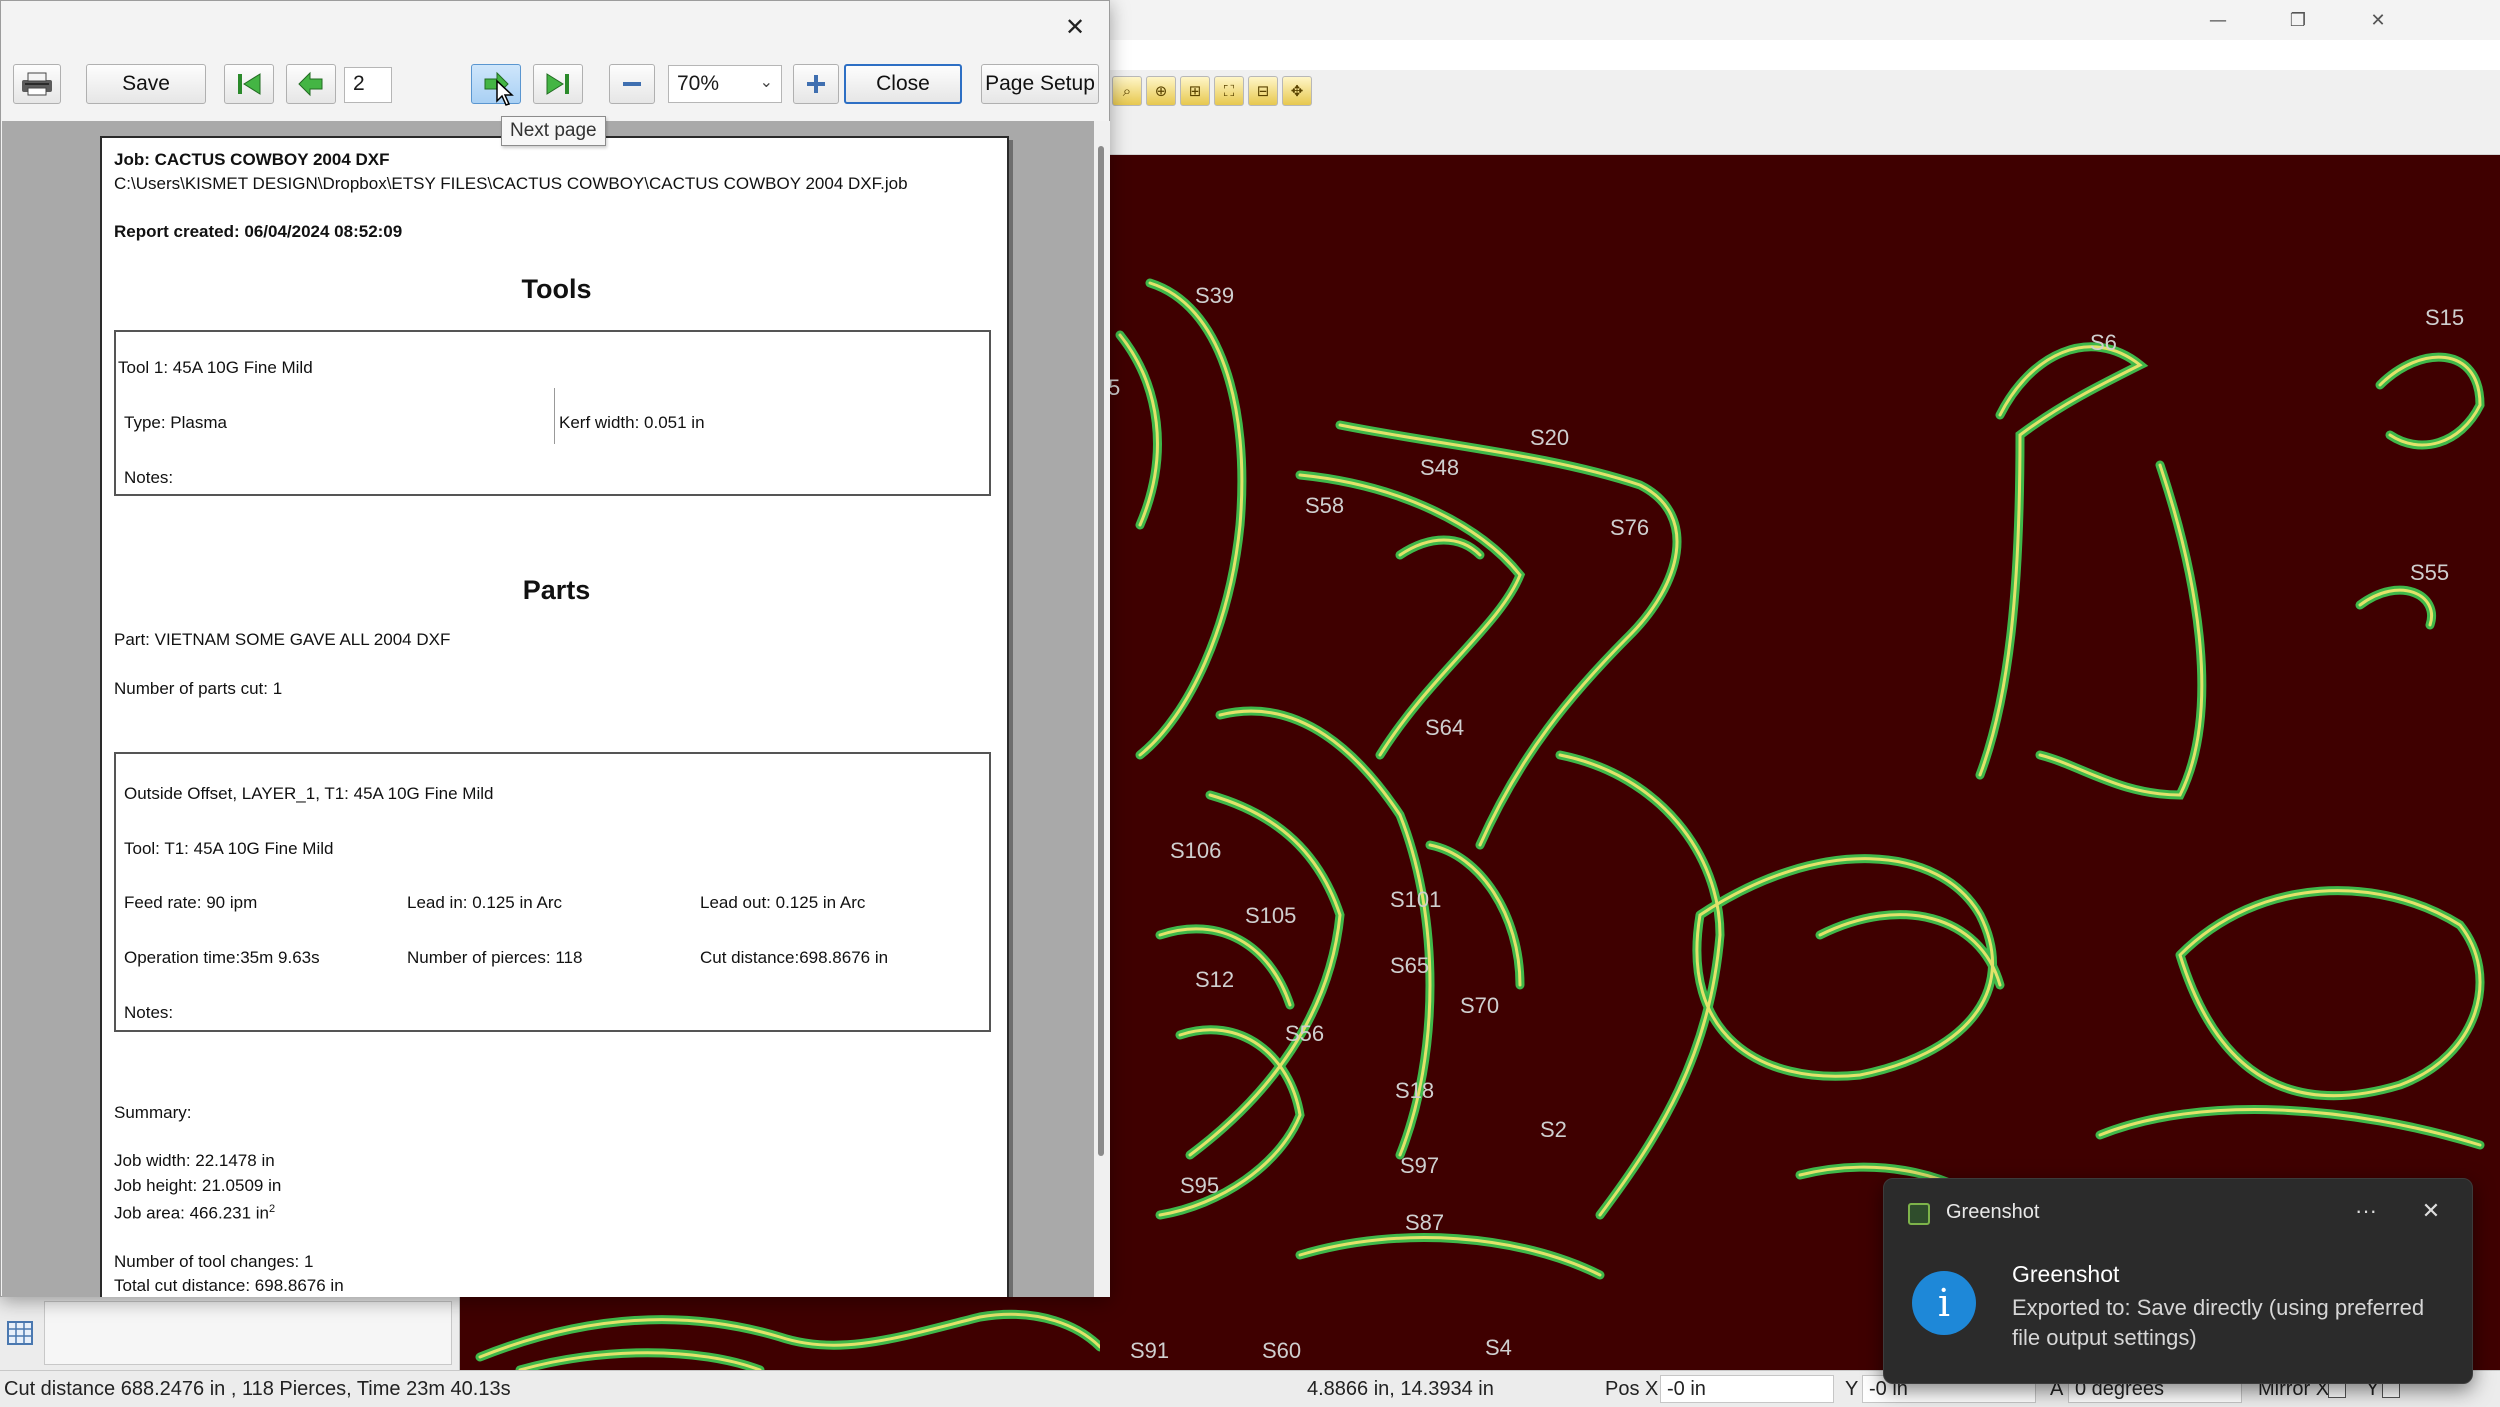 This screenshot has height=1407, width=2500. I want to click on part-label: S97, so click(1419, 1165).